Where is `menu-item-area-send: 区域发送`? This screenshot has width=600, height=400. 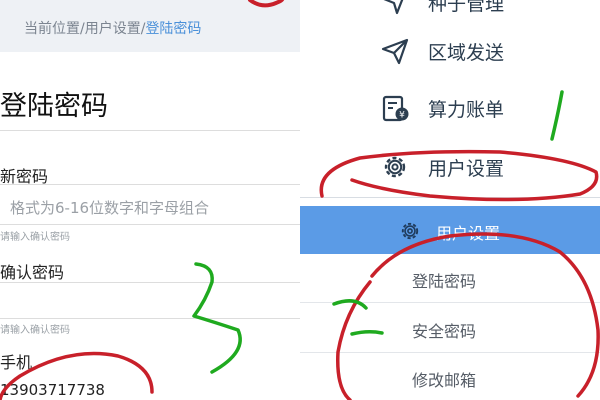
menu-item-area-send: 区域发送 is located at coordinates (450, 50).